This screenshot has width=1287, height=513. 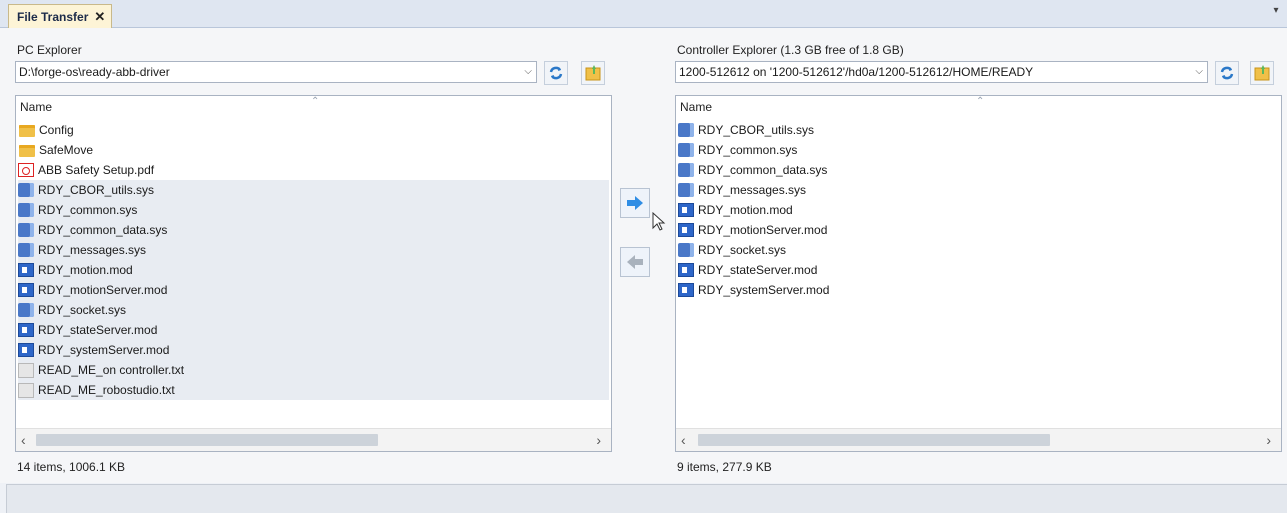 What do you see at coordinates (66, 150) in the screenshot?
I see `list-item-label: SafeMove` at bounding box center [66, 150].